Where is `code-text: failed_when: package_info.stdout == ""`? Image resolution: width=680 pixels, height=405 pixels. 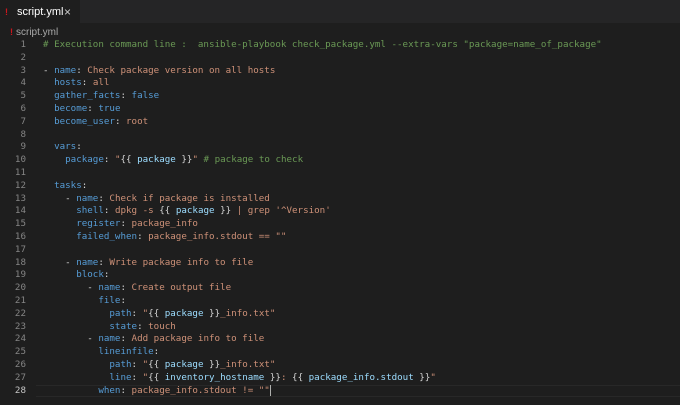
code-text: failed_when: package_info.stdout == "" is located at coordinates (164, 237).